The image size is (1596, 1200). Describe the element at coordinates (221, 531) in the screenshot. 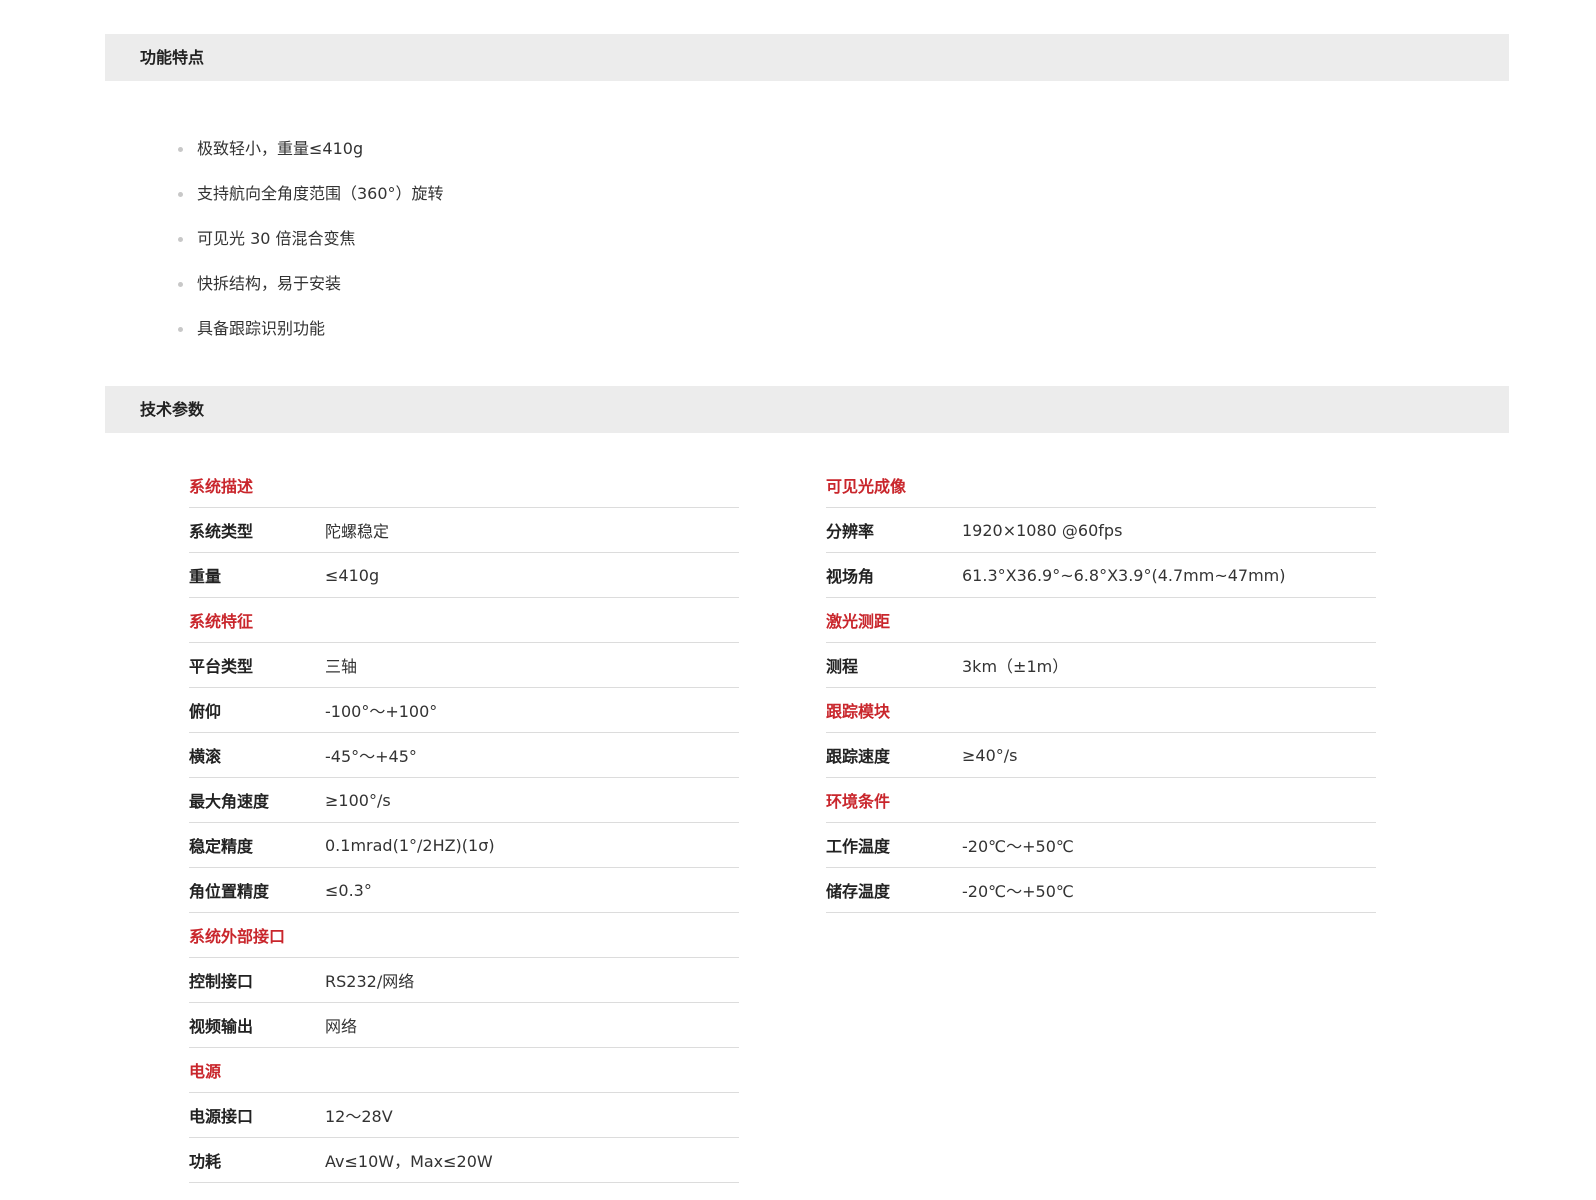

I see `spec-label: 系统类型` at that location.